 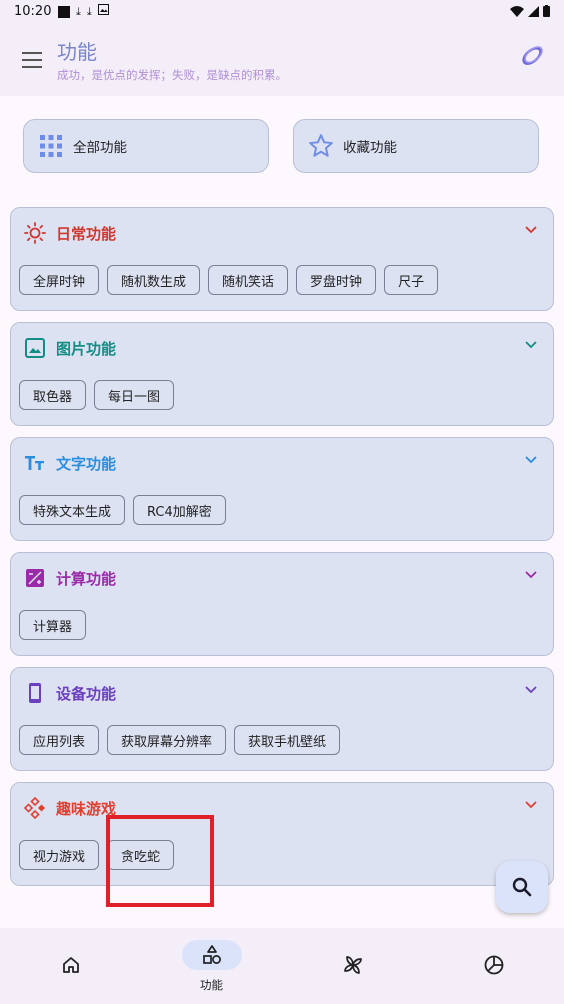 I want to click on nav-stats, so click(x=493, y=966).